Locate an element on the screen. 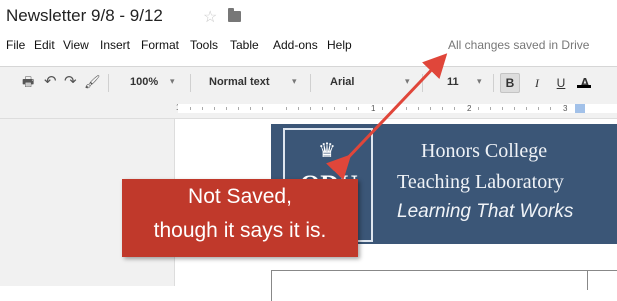 The image size is (617, 301). menu-addons: Add-ons is located at coordinates (295, 45).